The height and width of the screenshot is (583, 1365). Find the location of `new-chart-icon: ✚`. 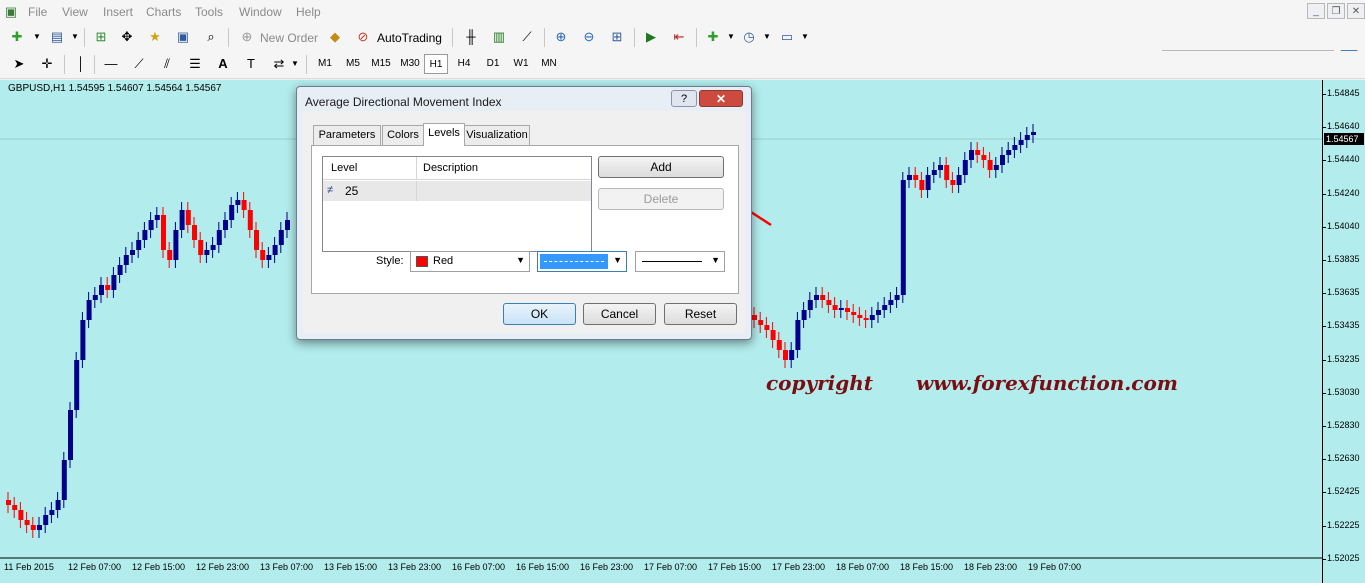

new-chart-icon: ✚ is located at coordinates (17, 37).